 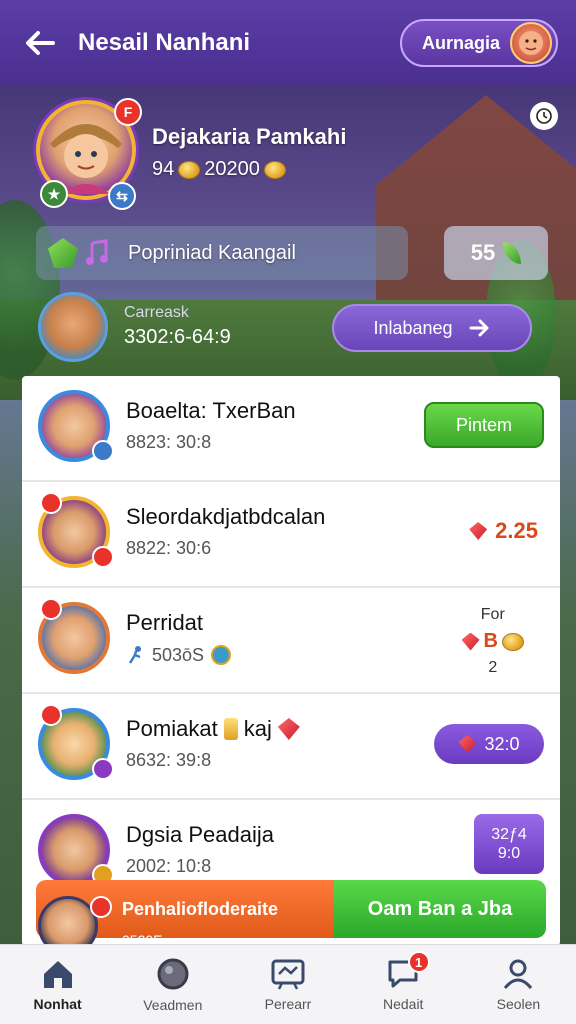 What do you see at coordinates (173, 973) in the screenshot?
I see `orb-icon` at bounding box center [173, 973].